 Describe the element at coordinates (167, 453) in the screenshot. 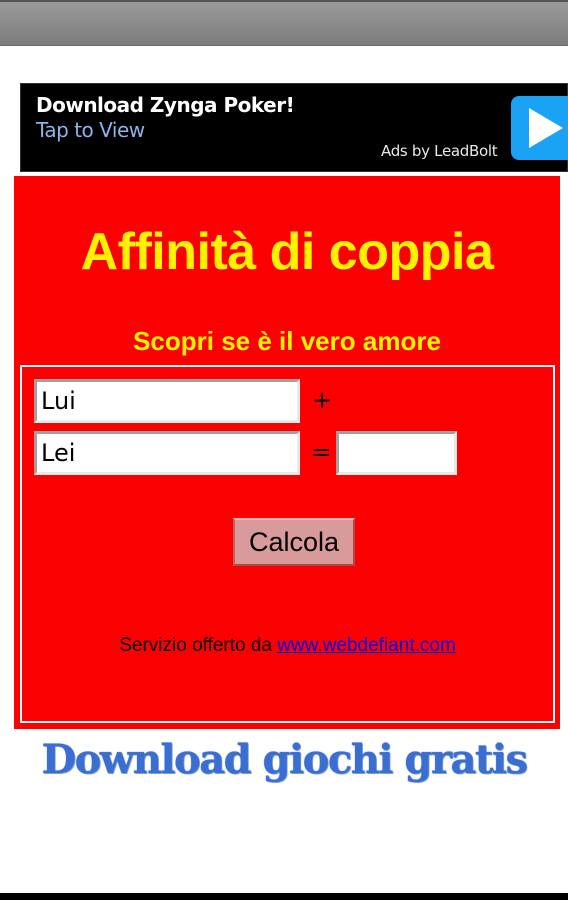

I see `her-name-input` at that location.